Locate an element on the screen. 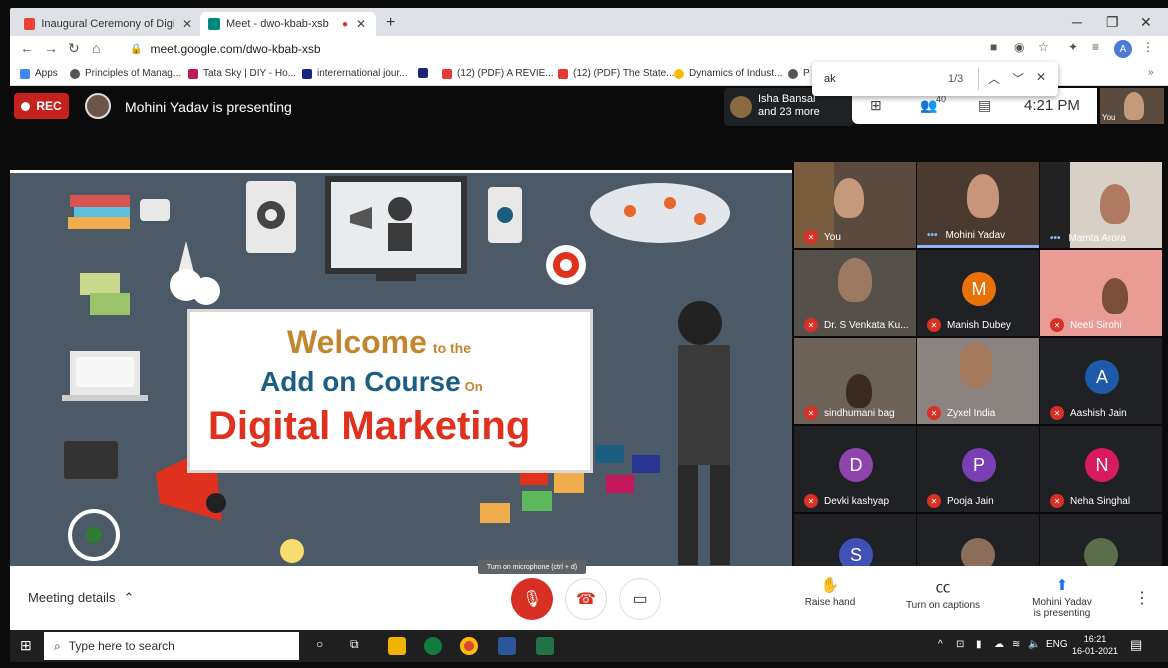 This screenshot has height=668, width=1168. chat-icon: ▤ is located at coordinates (984, 105).